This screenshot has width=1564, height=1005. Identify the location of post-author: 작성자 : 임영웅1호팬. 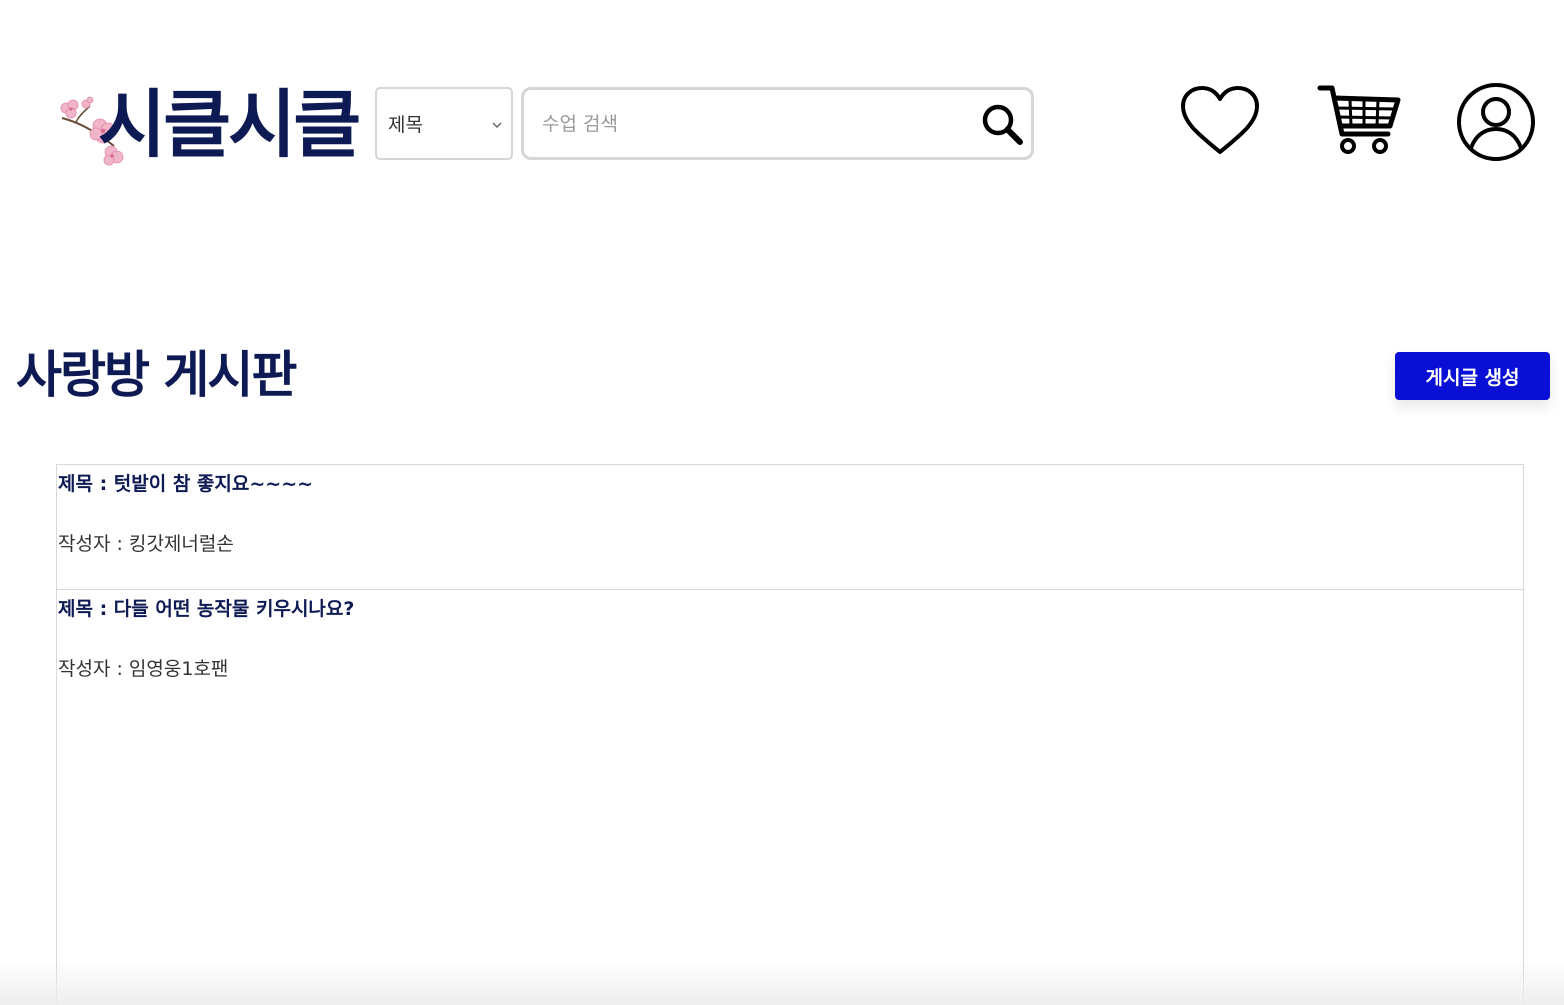
(143, 669).